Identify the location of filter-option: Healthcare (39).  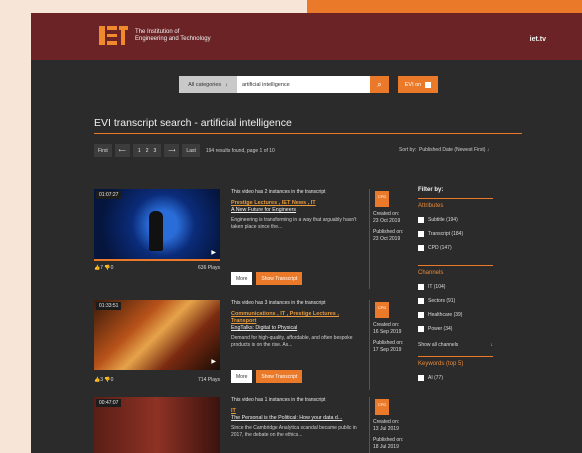
(455, 315).